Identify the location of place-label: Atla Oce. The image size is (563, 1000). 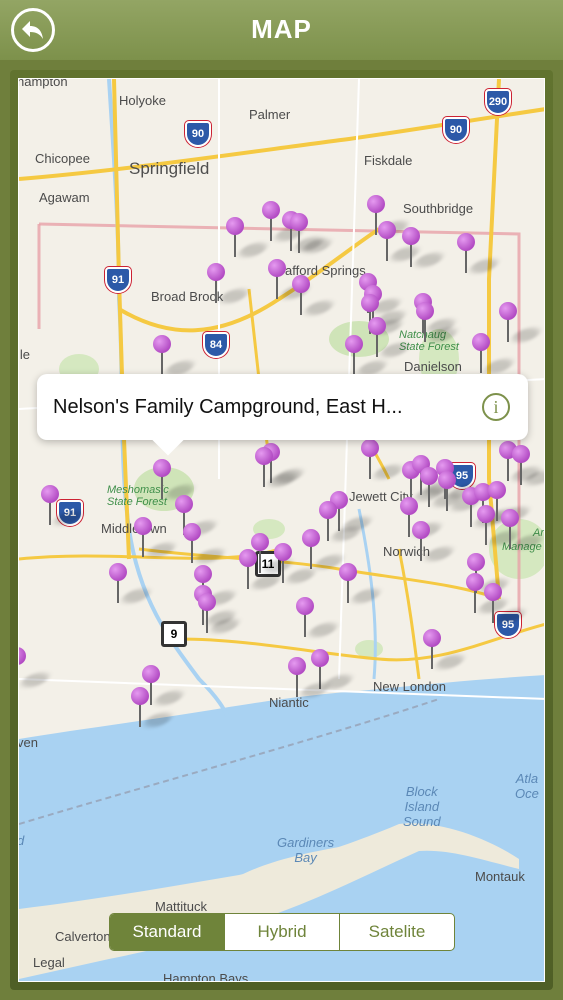
(527, 786).